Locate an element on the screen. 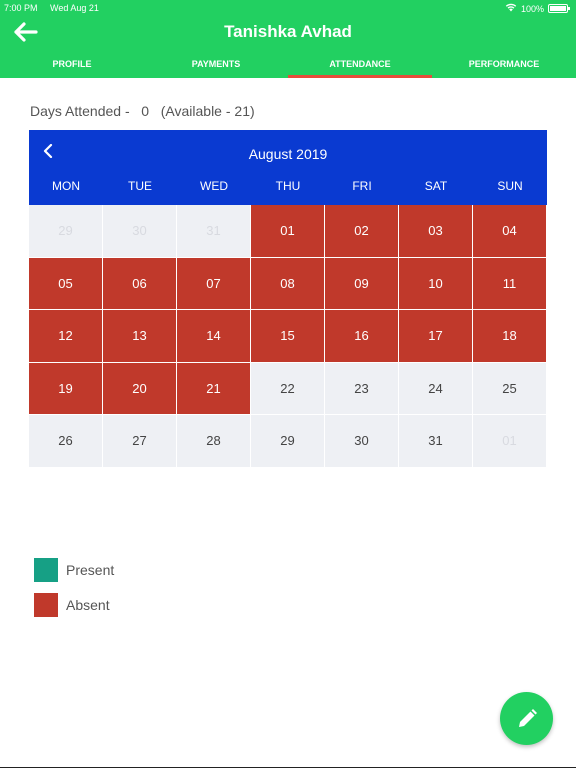  calendar-day-cell: 17 is located at coordinates (436, 336).